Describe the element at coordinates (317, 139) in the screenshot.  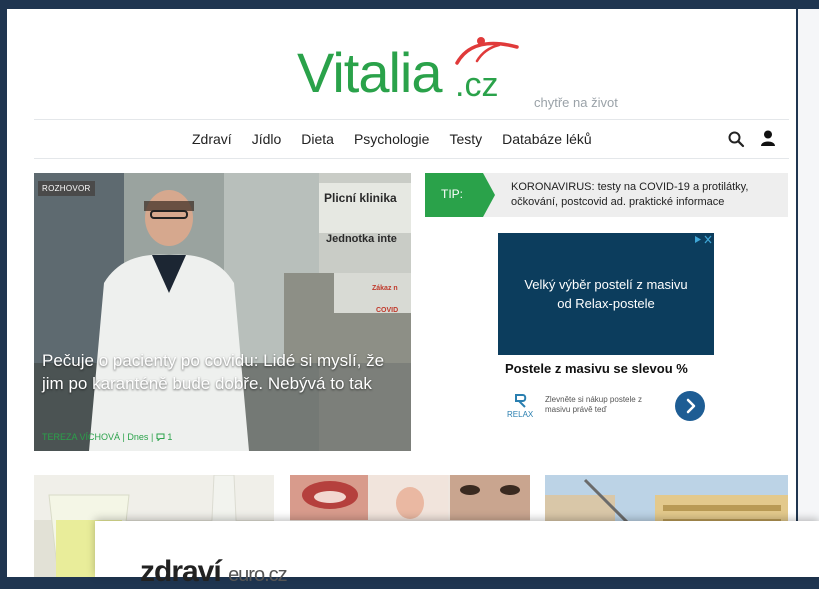
I see `nav-item-dieta: Dieta` at that location.